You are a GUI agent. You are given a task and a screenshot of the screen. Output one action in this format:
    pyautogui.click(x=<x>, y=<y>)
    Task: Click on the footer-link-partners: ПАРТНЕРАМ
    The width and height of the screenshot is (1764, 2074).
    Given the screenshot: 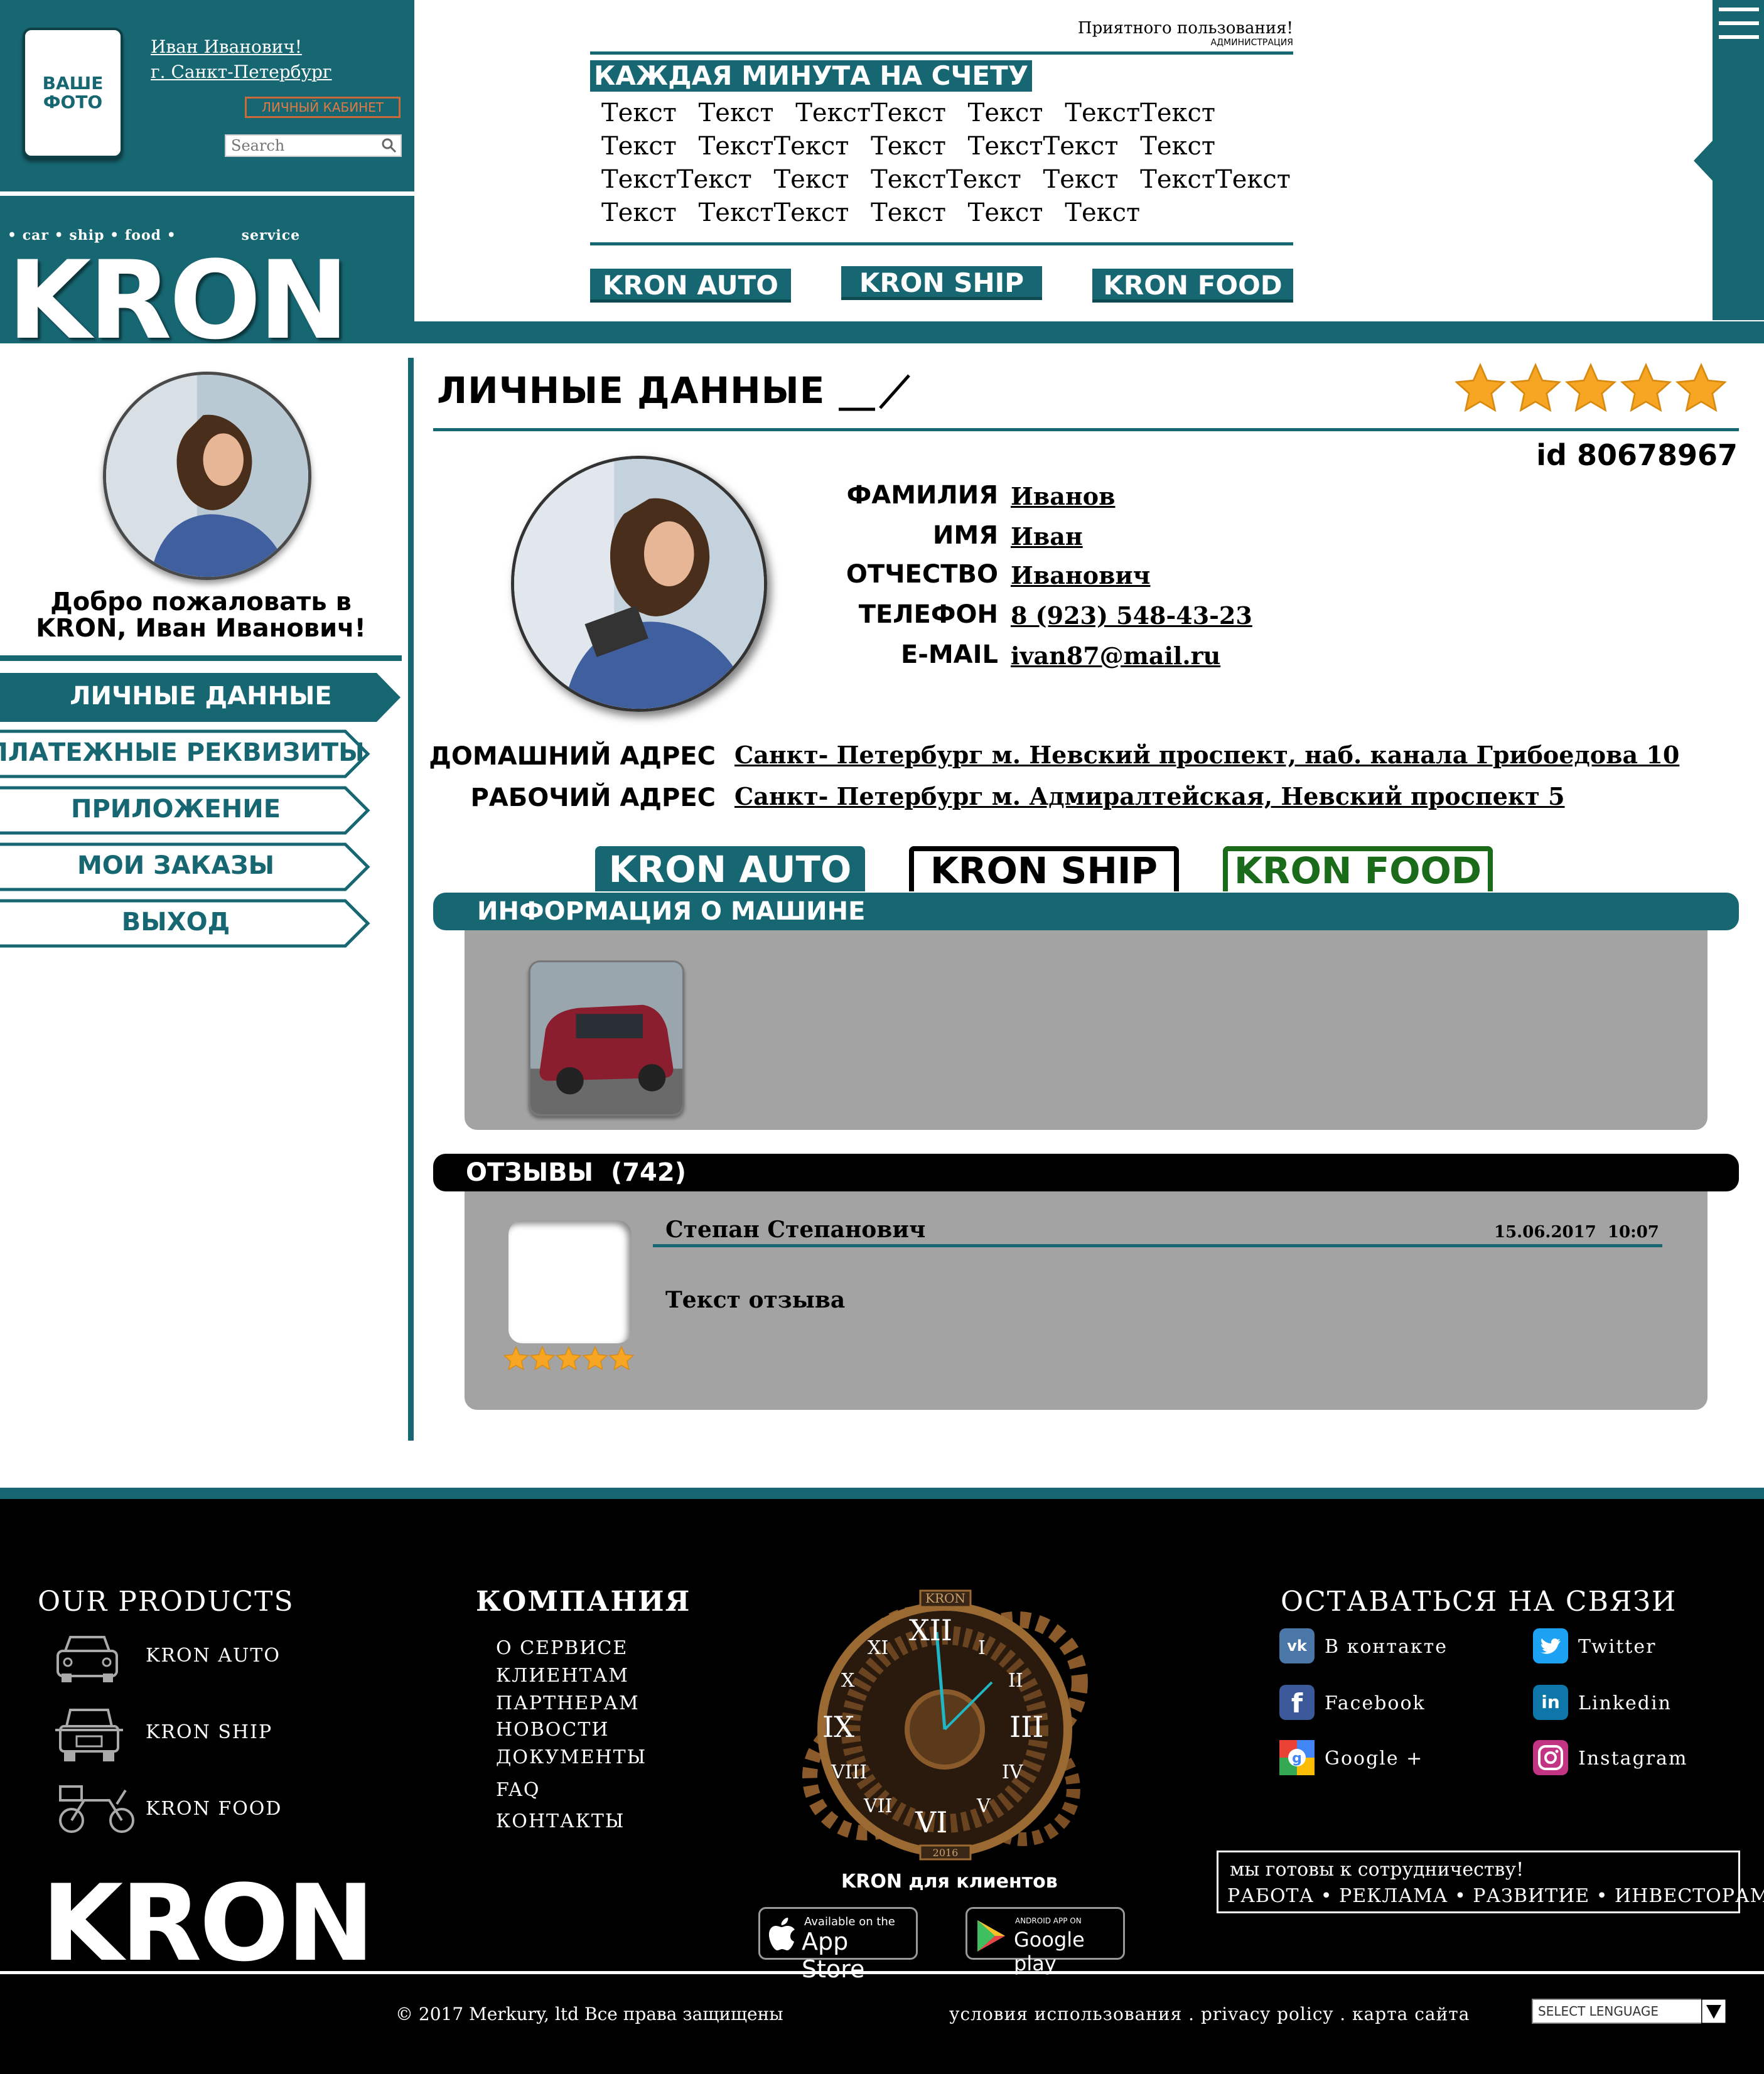 What is the action you would take?
    pyautogui.click(x=568, y=1703)
    